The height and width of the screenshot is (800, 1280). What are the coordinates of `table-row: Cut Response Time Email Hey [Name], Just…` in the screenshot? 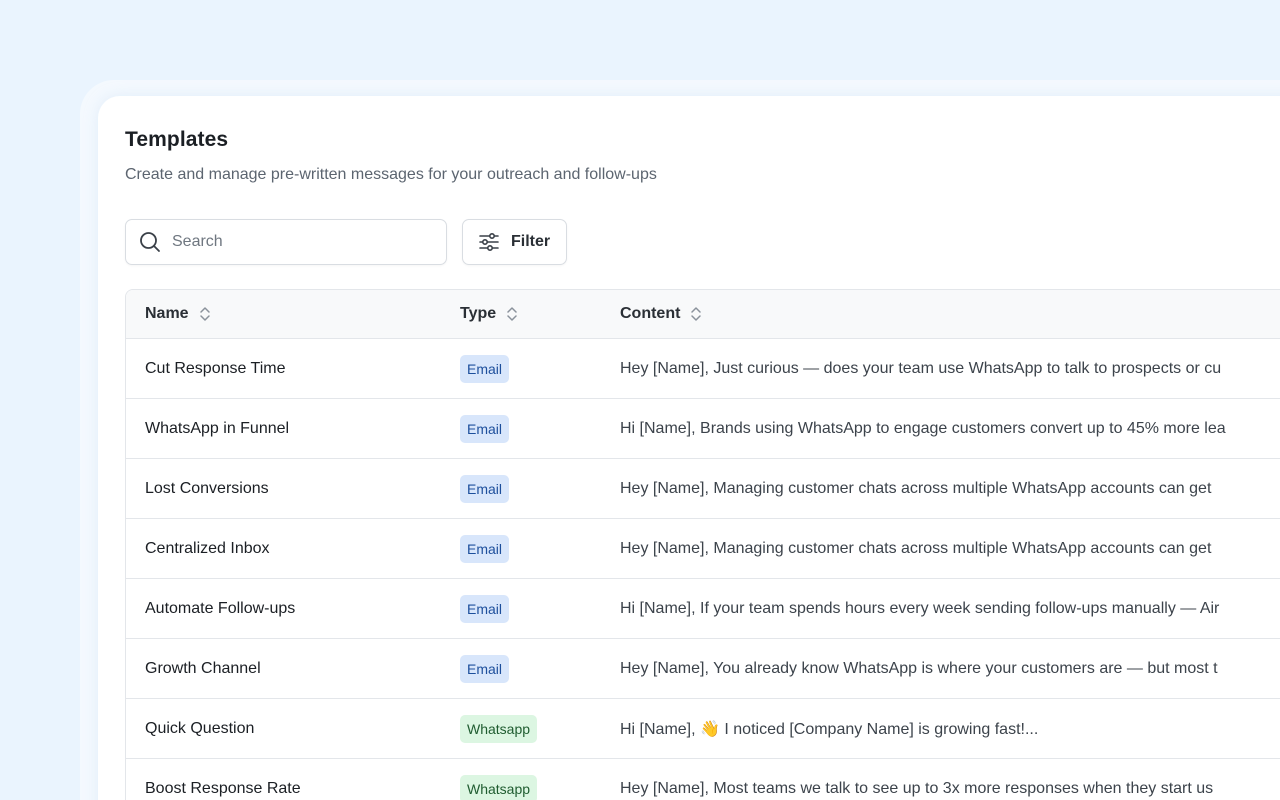 It's located at (703, 369).